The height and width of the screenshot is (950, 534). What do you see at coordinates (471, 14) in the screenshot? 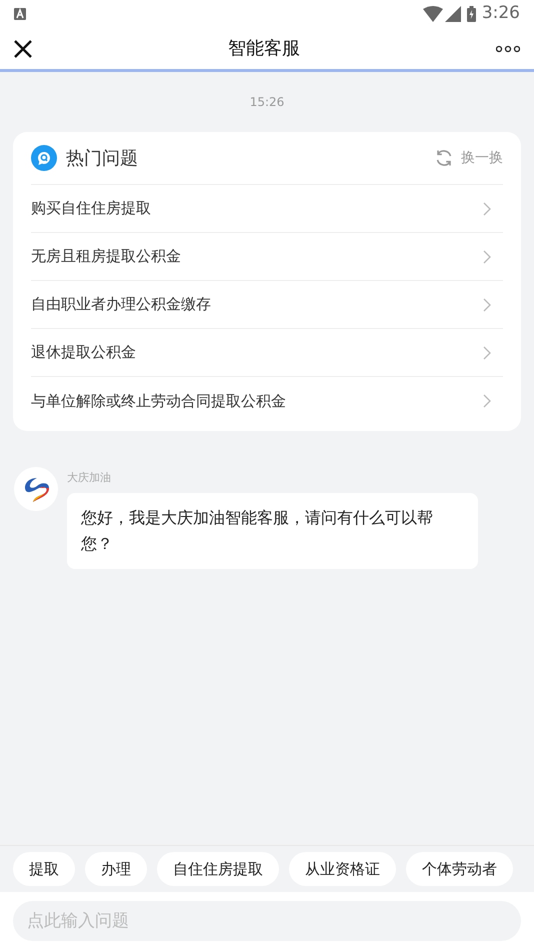
I see `battery-icon` at bounding box center [471, 14].